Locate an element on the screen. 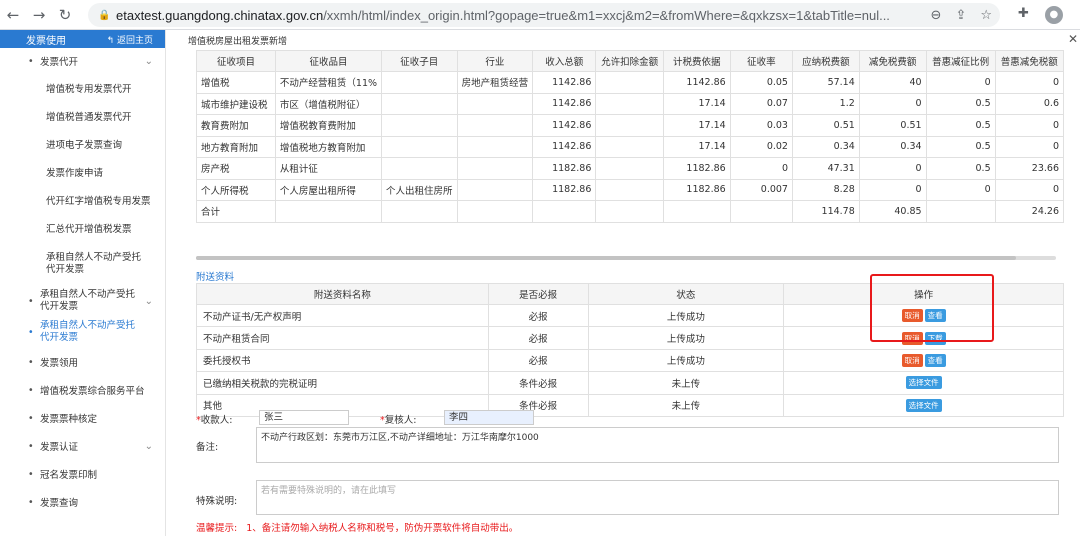  tax-col-header: 征收率 is located at coordinates (761, 61).